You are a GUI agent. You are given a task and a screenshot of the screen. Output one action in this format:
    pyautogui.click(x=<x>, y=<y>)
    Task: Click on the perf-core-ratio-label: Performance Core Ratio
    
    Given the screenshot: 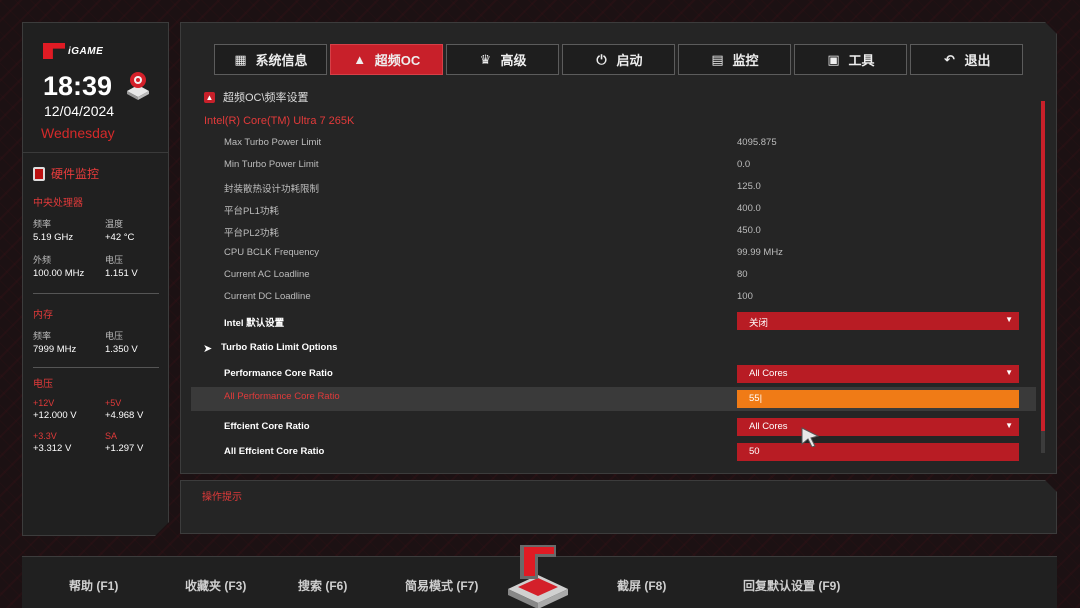 What is the action you would take?
    pyautogui.click(x=278, y=373)
    